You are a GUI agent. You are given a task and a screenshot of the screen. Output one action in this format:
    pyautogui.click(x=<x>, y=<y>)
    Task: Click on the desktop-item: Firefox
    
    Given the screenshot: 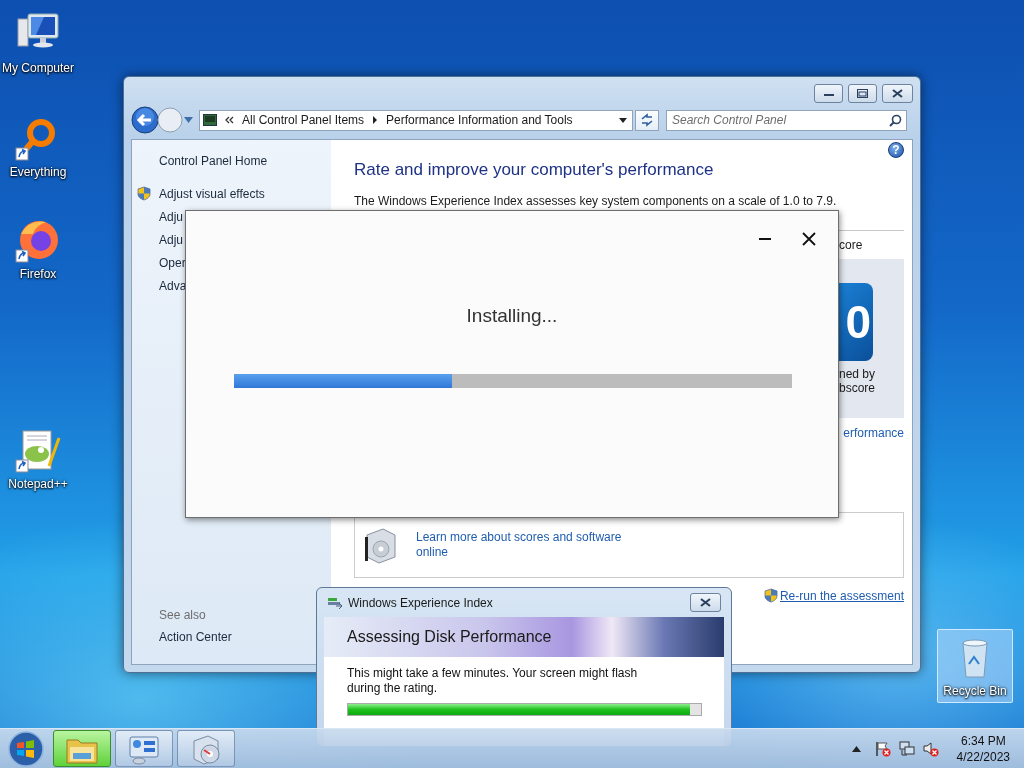 What is the action you would take?
    pyautogui.click(x=38, y=249)
    